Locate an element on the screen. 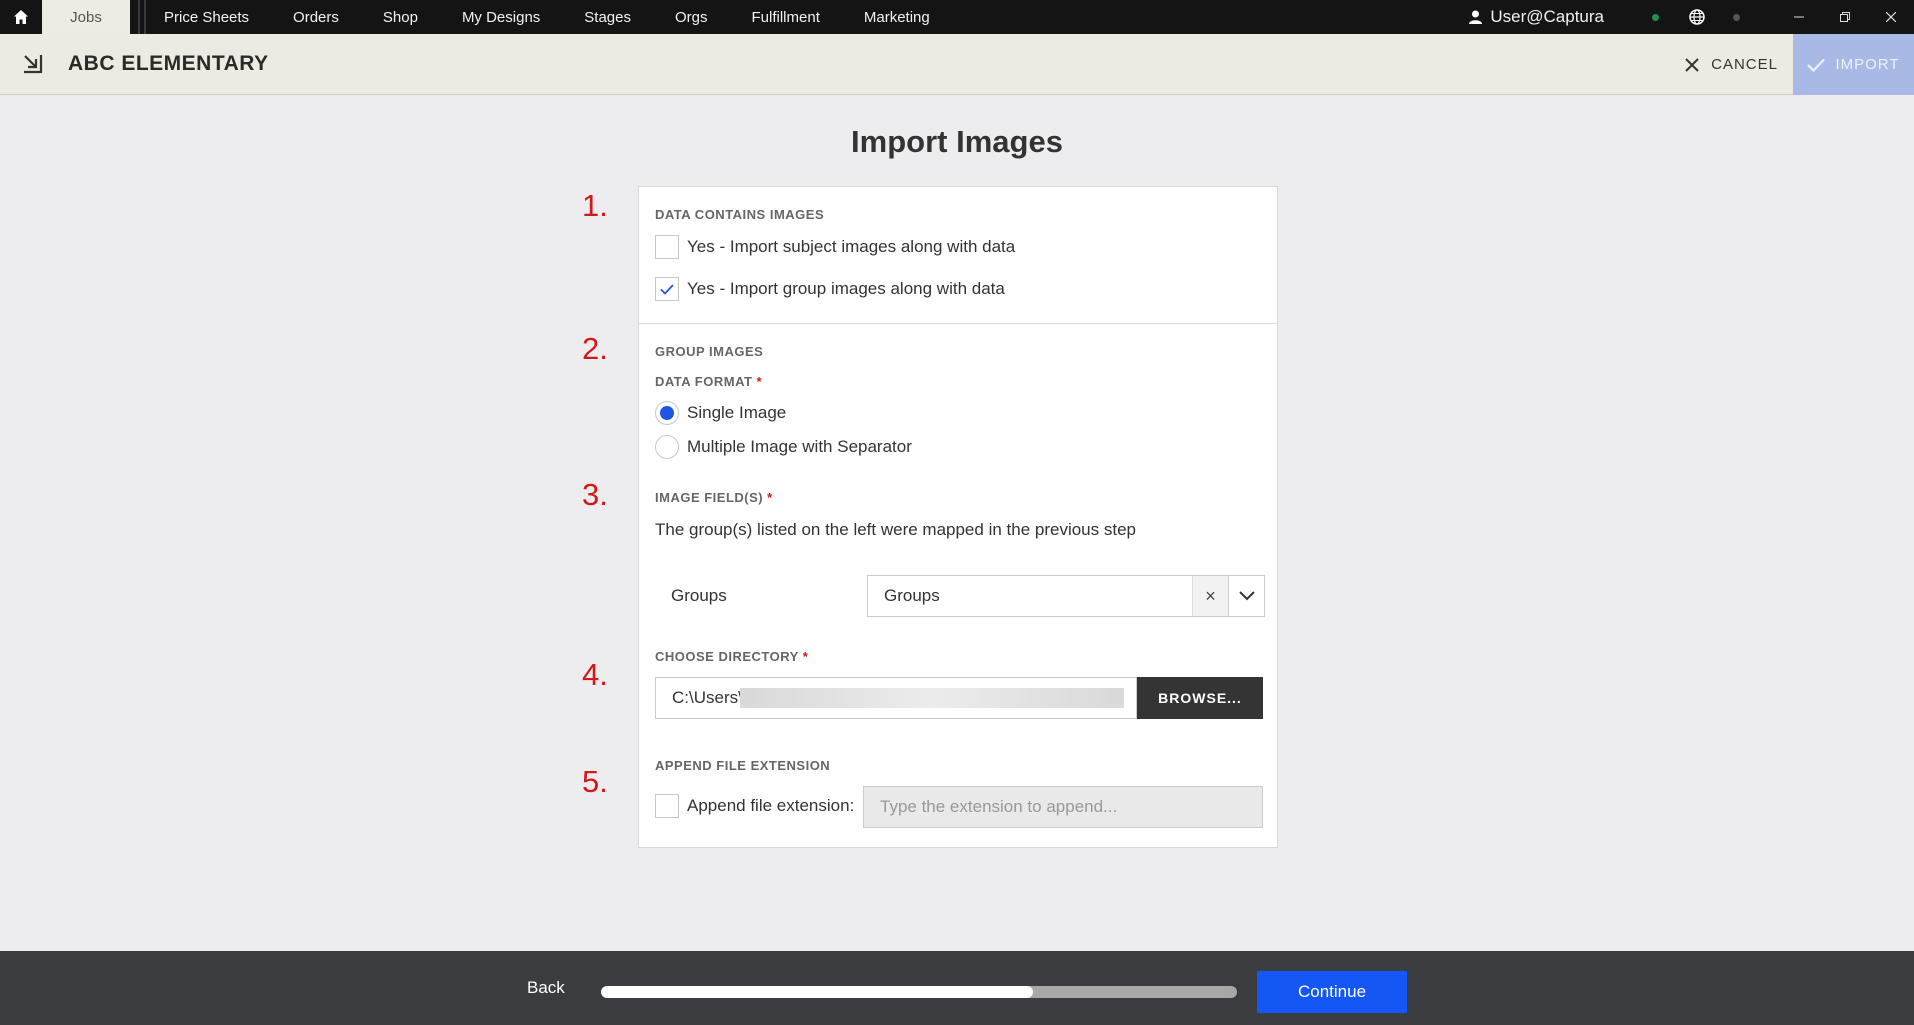 The height and width of the screenshot is (1025, 1914). minimize-icon is located at coordinates (1799, 17).